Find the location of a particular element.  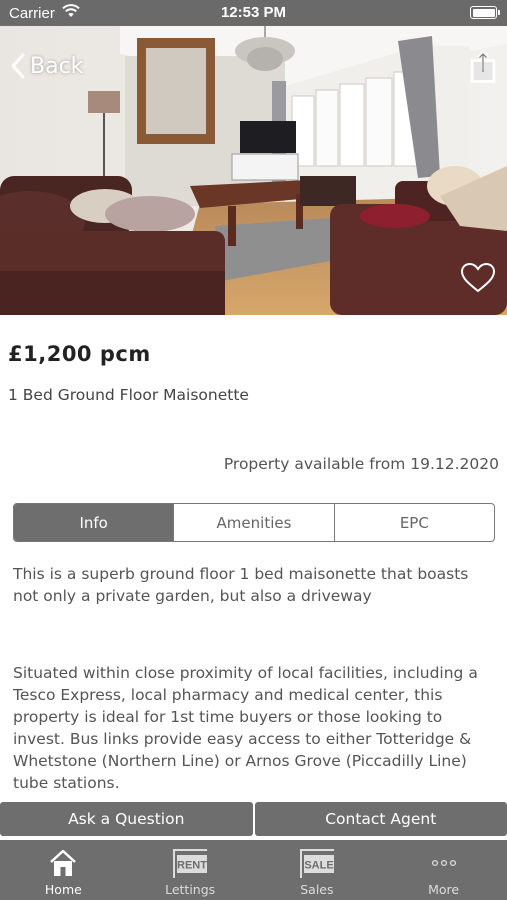

tabbar-sales: SALE Sales is located at coordinates (317, 870).